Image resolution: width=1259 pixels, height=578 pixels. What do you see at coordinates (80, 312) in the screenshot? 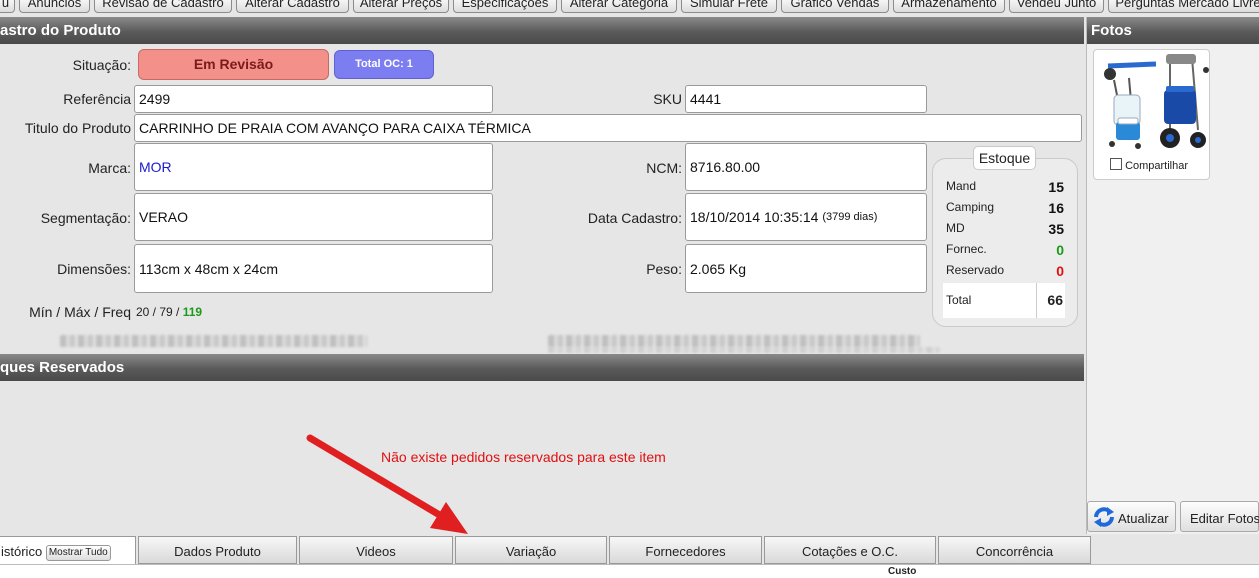
I see `minmax-label: Mín / Máx / Freq` at bounding box center [80, 312].